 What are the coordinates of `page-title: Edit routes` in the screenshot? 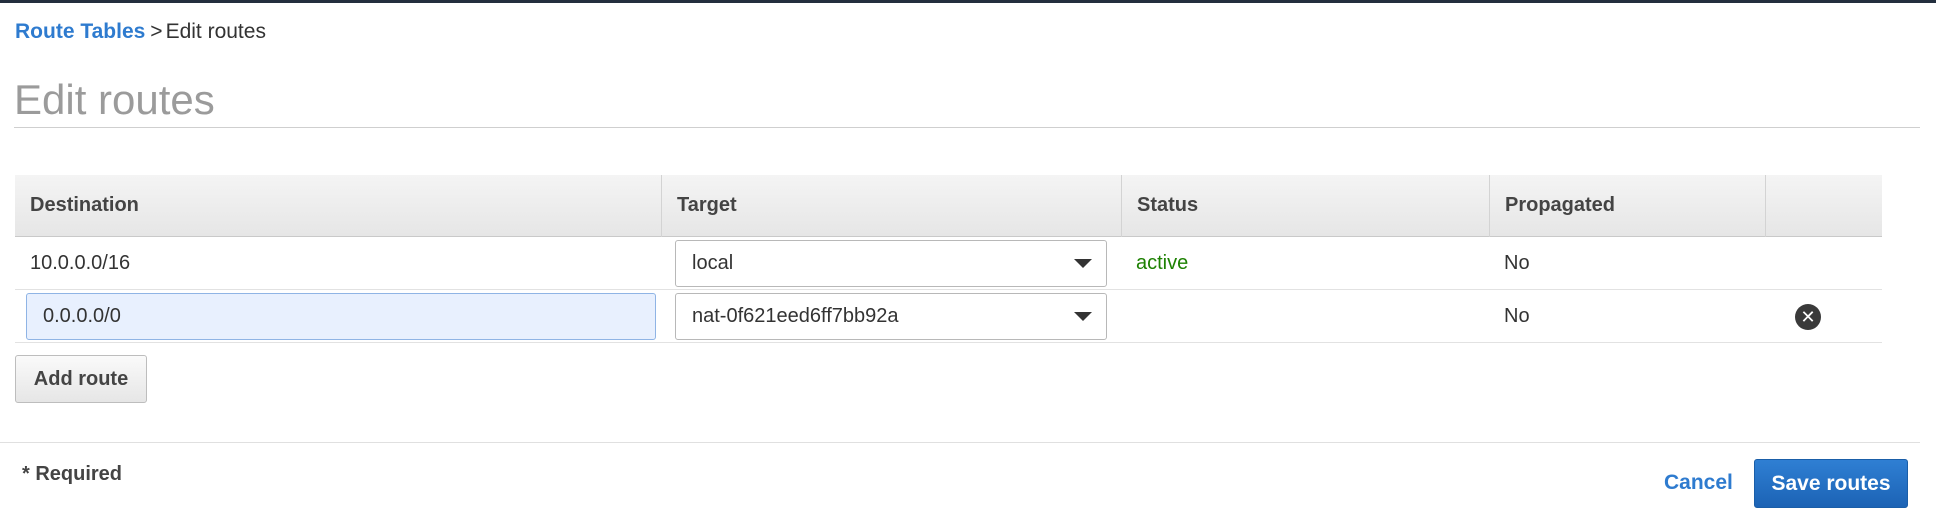 It's located at (114, 99).